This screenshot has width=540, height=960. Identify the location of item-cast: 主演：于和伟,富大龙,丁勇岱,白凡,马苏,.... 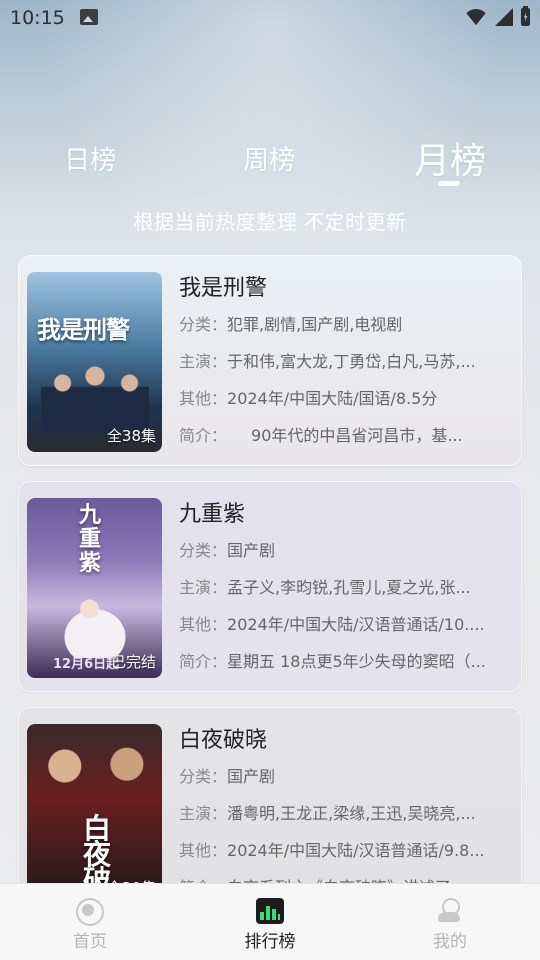
(344, 361).